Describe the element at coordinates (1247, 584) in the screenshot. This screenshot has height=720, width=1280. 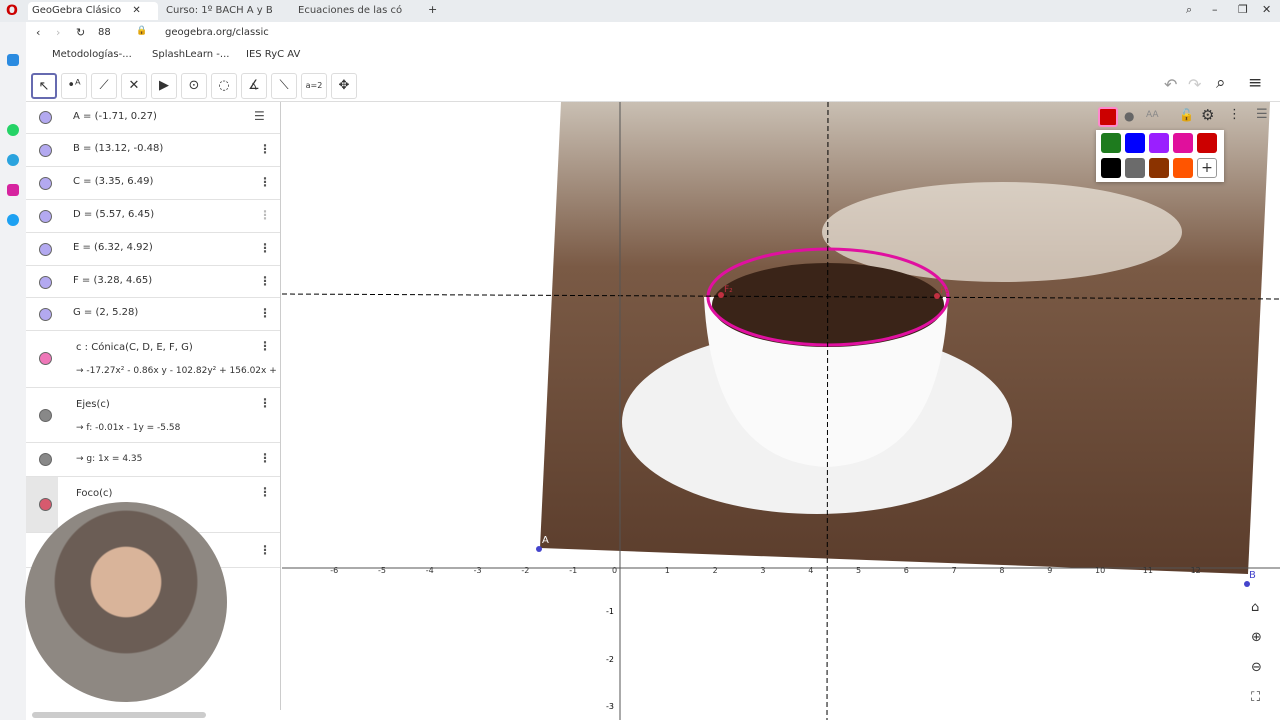
I see `point-B` at that location.